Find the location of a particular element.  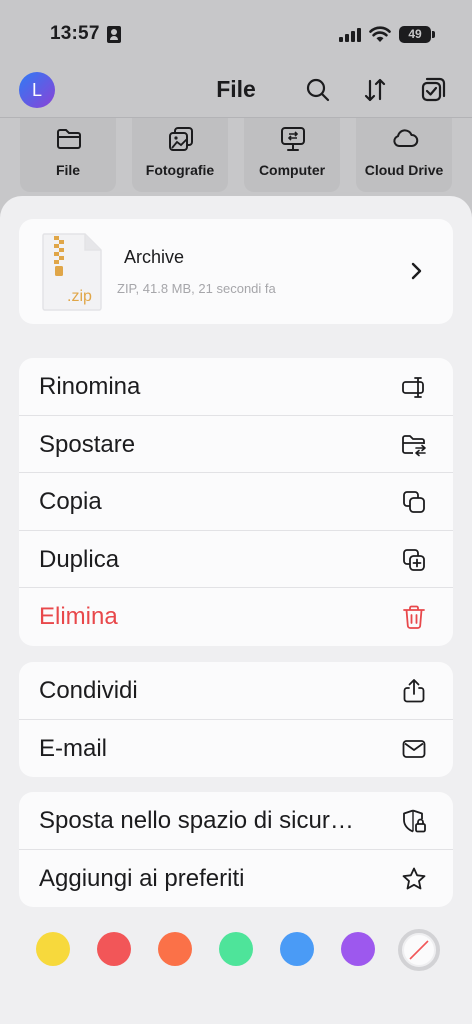

cellular-signal-icon is located at coordinates (351, 35).